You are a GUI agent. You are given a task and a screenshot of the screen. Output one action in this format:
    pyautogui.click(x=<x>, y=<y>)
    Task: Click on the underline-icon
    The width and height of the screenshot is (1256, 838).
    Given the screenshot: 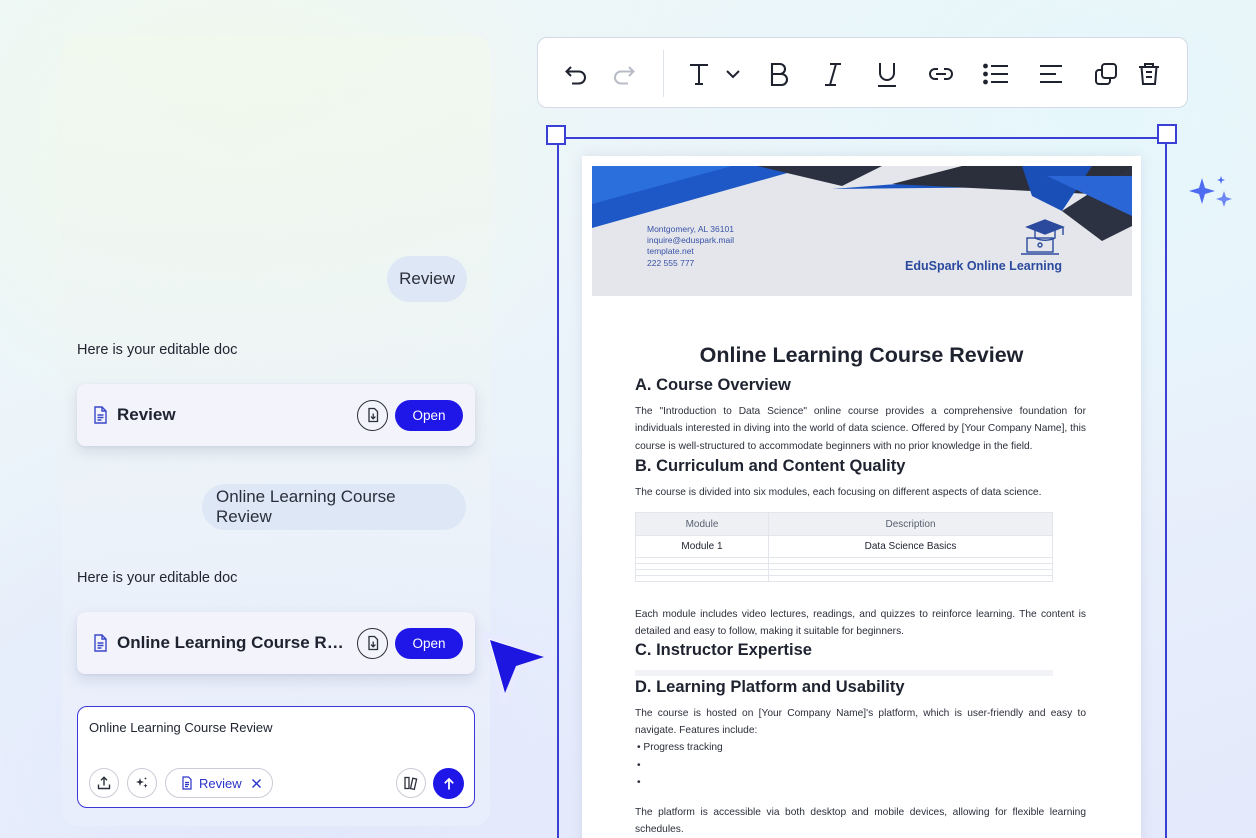 What is the action you would take?
    pyautogui.click(x=887, y=75)
    